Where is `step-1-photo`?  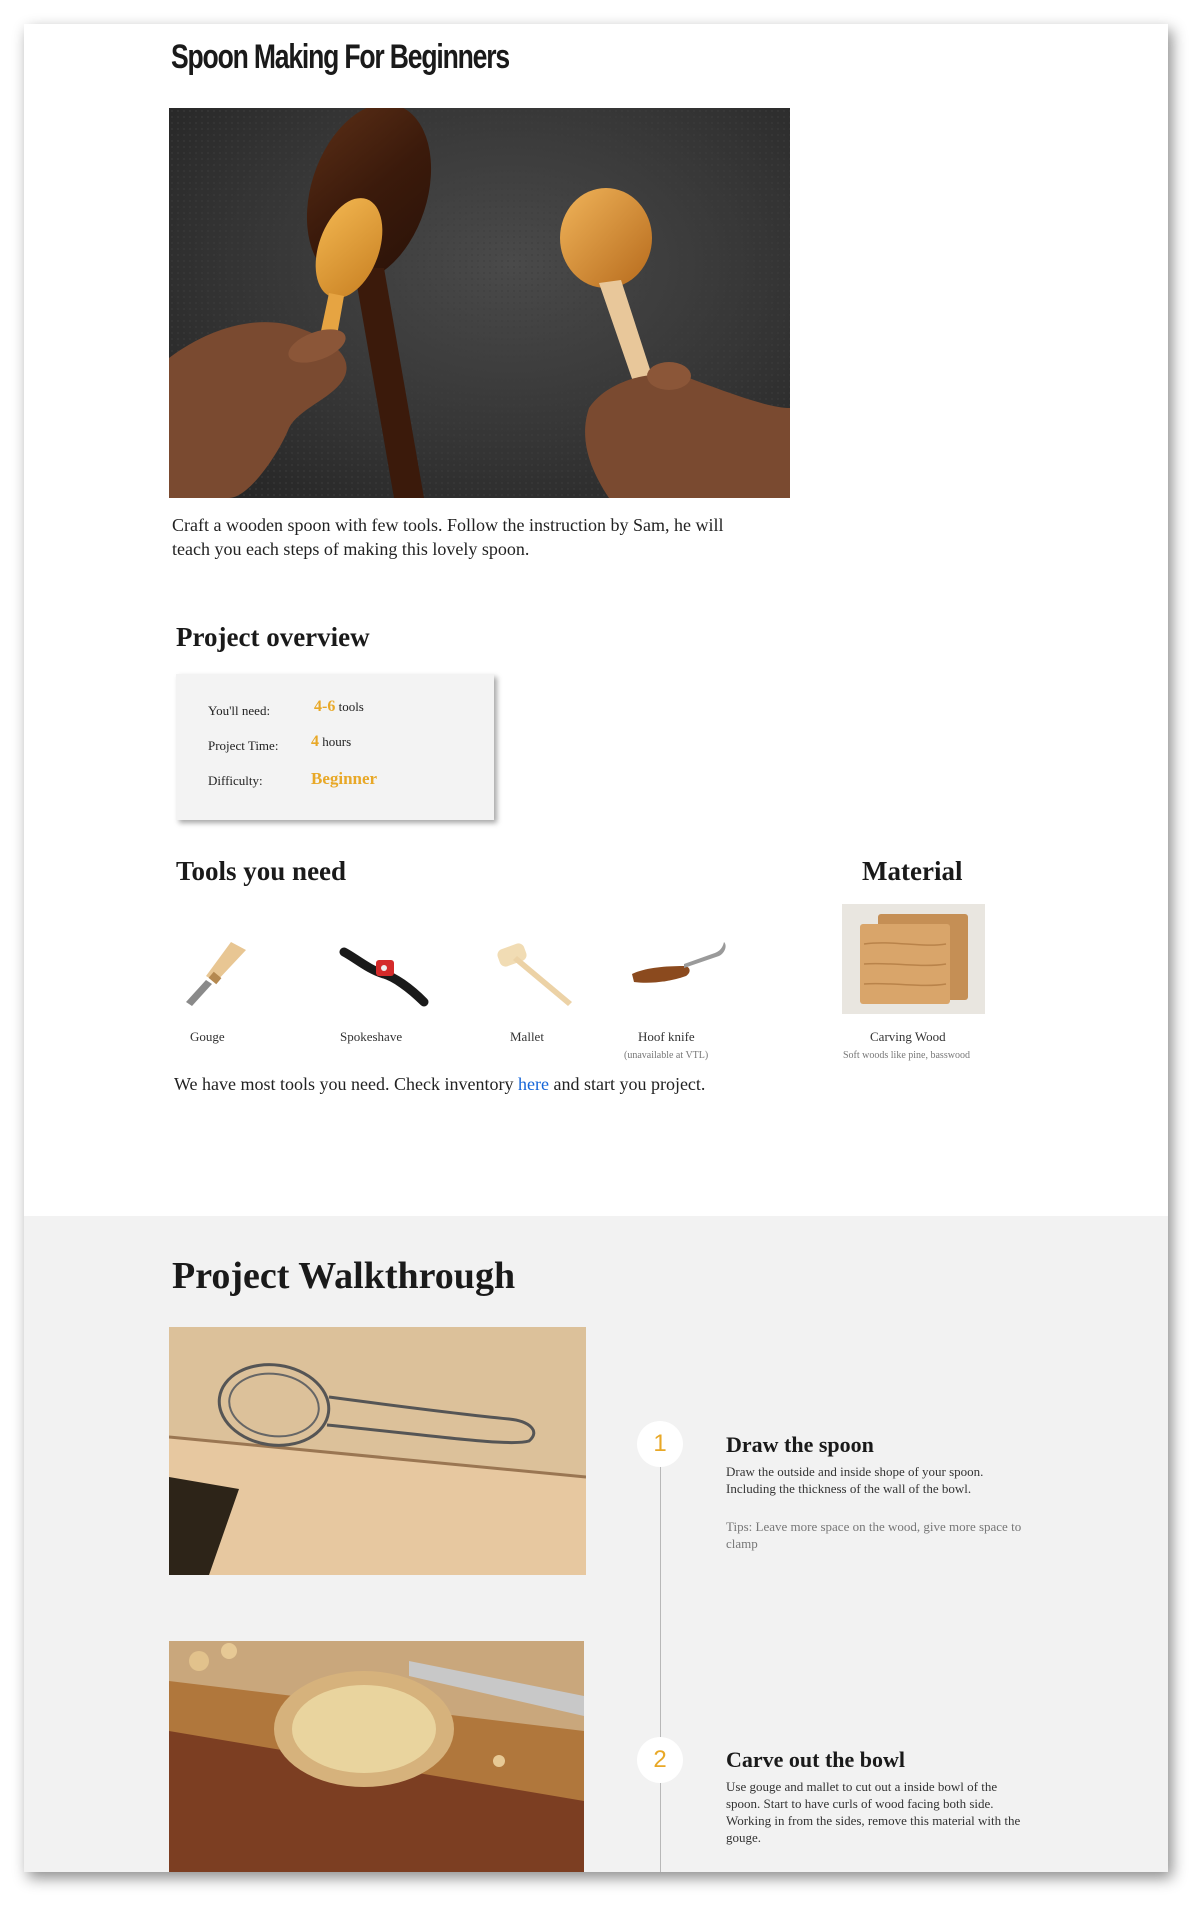
step-1-photo is located at coordinates (377, 1451).